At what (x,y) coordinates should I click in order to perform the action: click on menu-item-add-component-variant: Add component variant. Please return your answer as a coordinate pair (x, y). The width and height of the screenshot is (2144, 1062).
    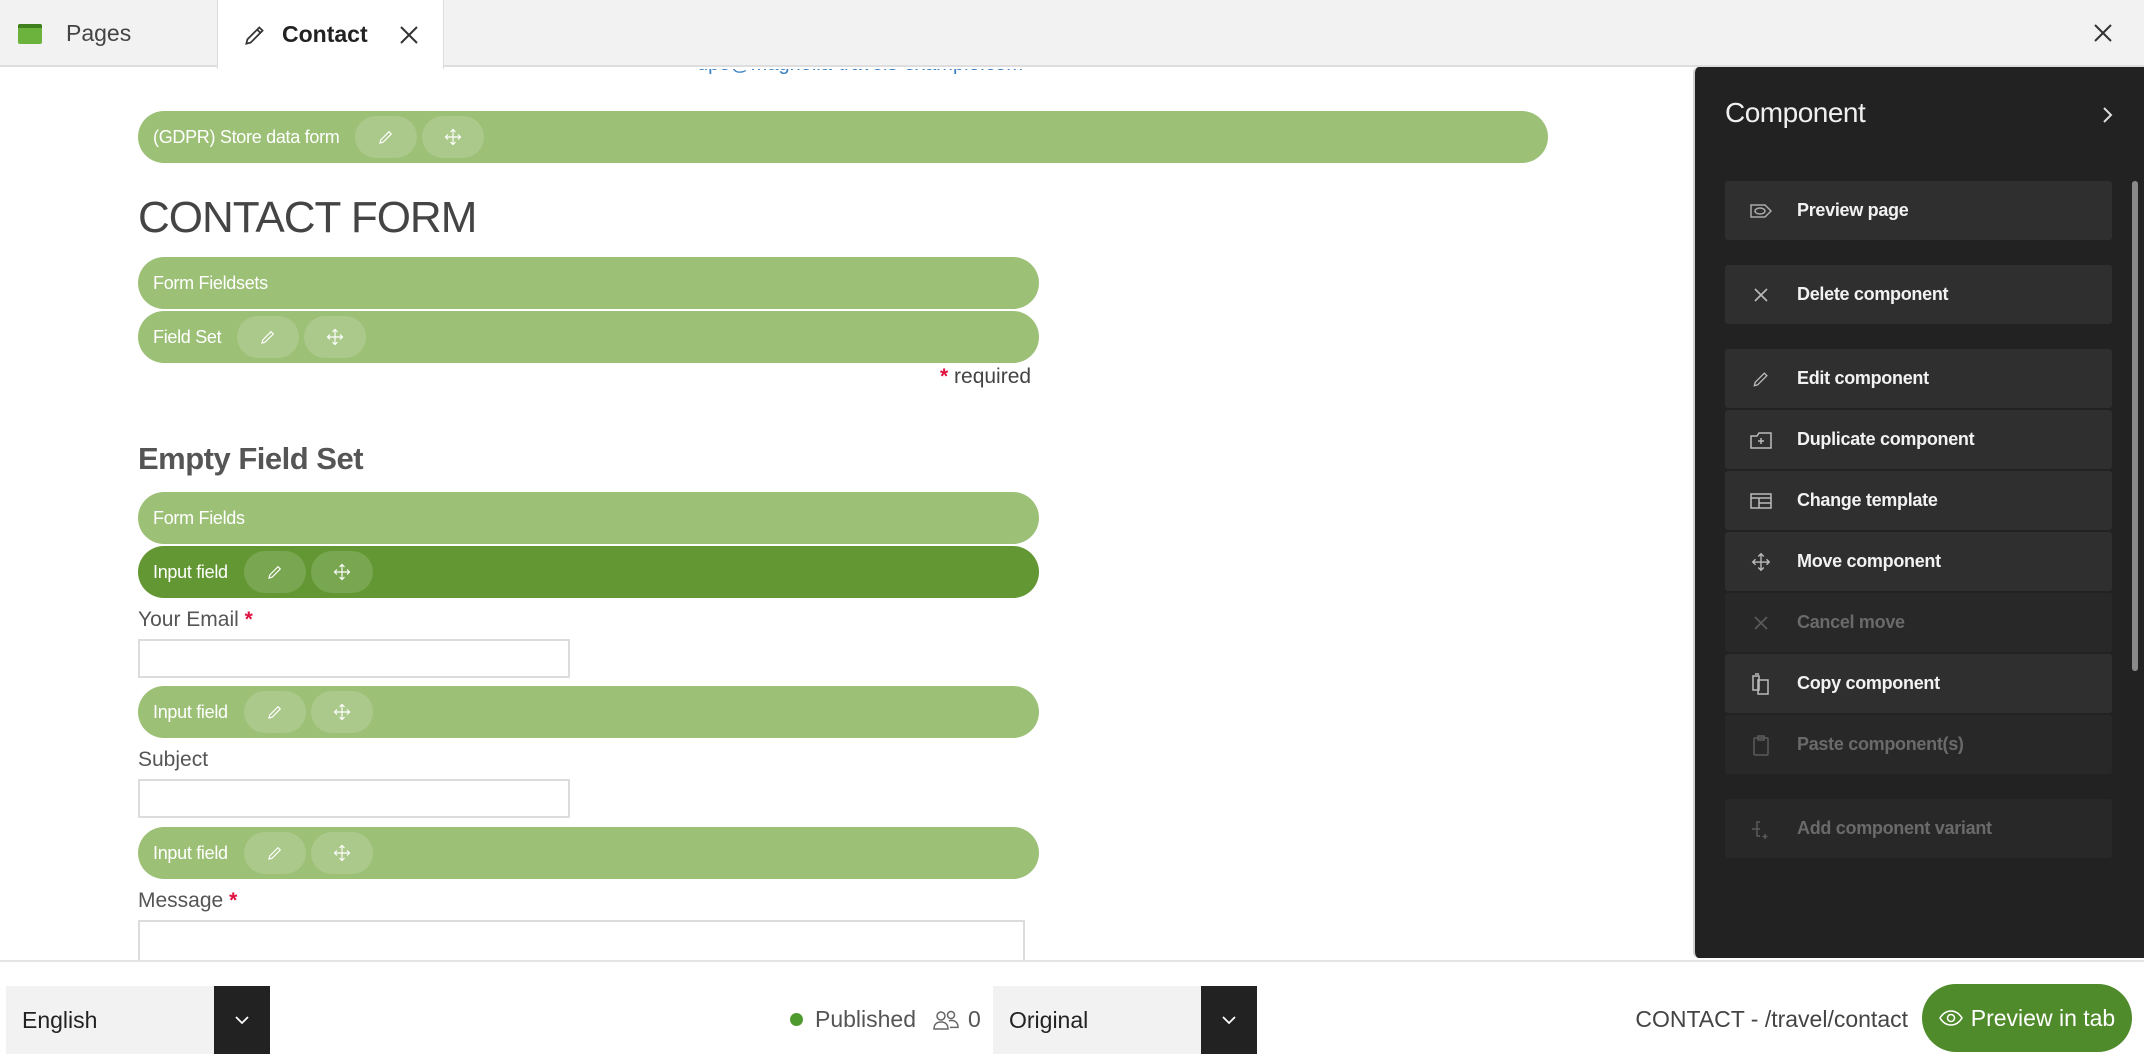
    Looking at the image, I should click on (1918, 828).